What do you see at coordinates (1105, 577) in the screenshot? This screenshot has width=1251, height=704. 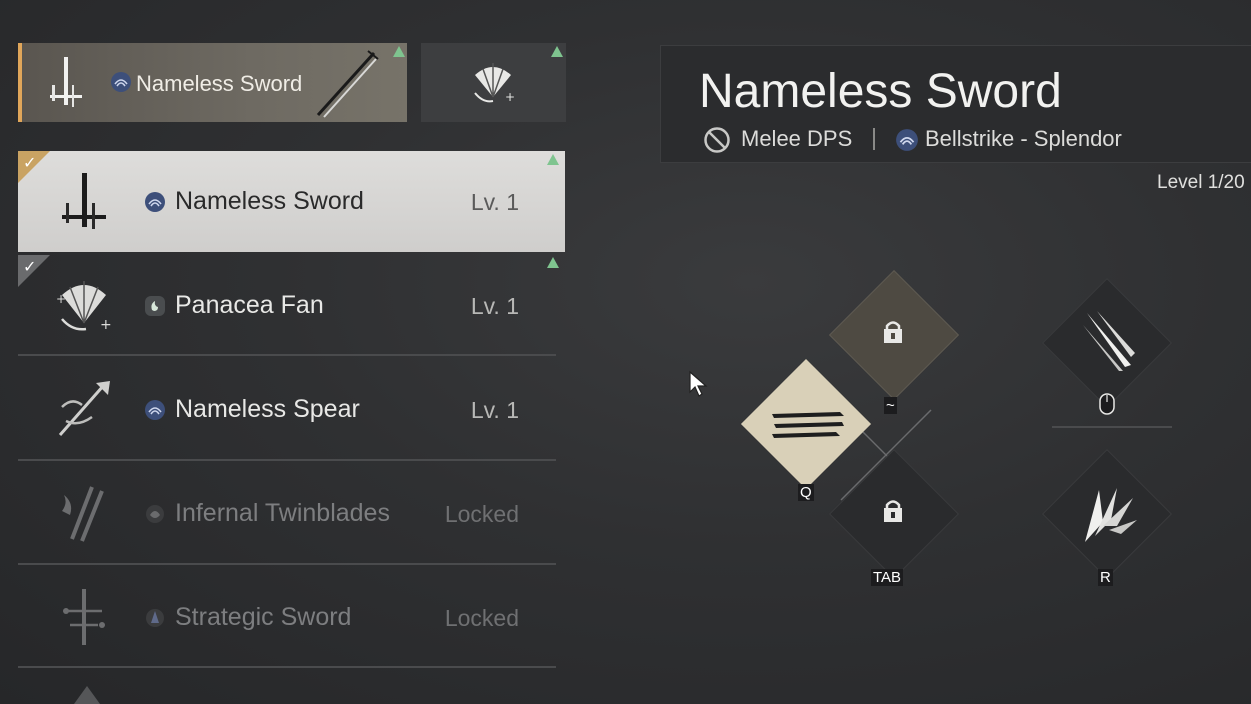 I see `keybind-r: R` at bounding box center [1105, 577].